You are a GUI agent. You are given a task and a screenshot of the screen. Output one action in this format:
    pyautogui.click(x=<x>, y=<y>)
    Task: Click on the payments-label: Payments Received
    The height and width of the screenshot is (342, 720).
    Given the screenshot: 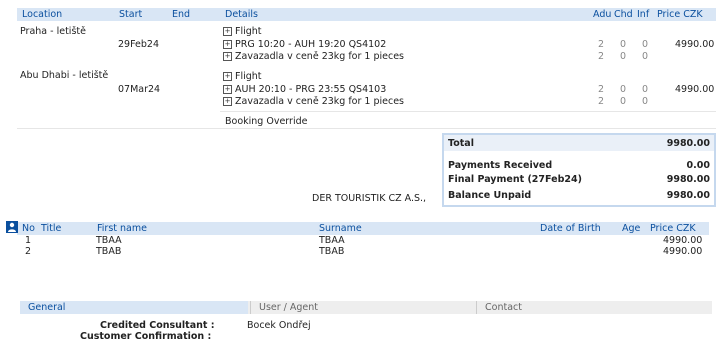 What is the action you would take?
    pyautogui.click(x=500, y=165)
    